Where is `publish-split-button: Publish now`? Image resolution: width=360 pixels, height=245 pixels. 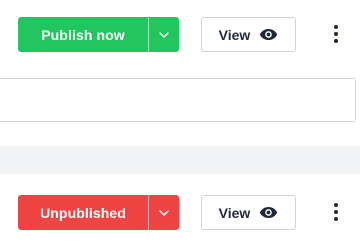 publish-split-button: Publish now is located at coordinates (98, 34).